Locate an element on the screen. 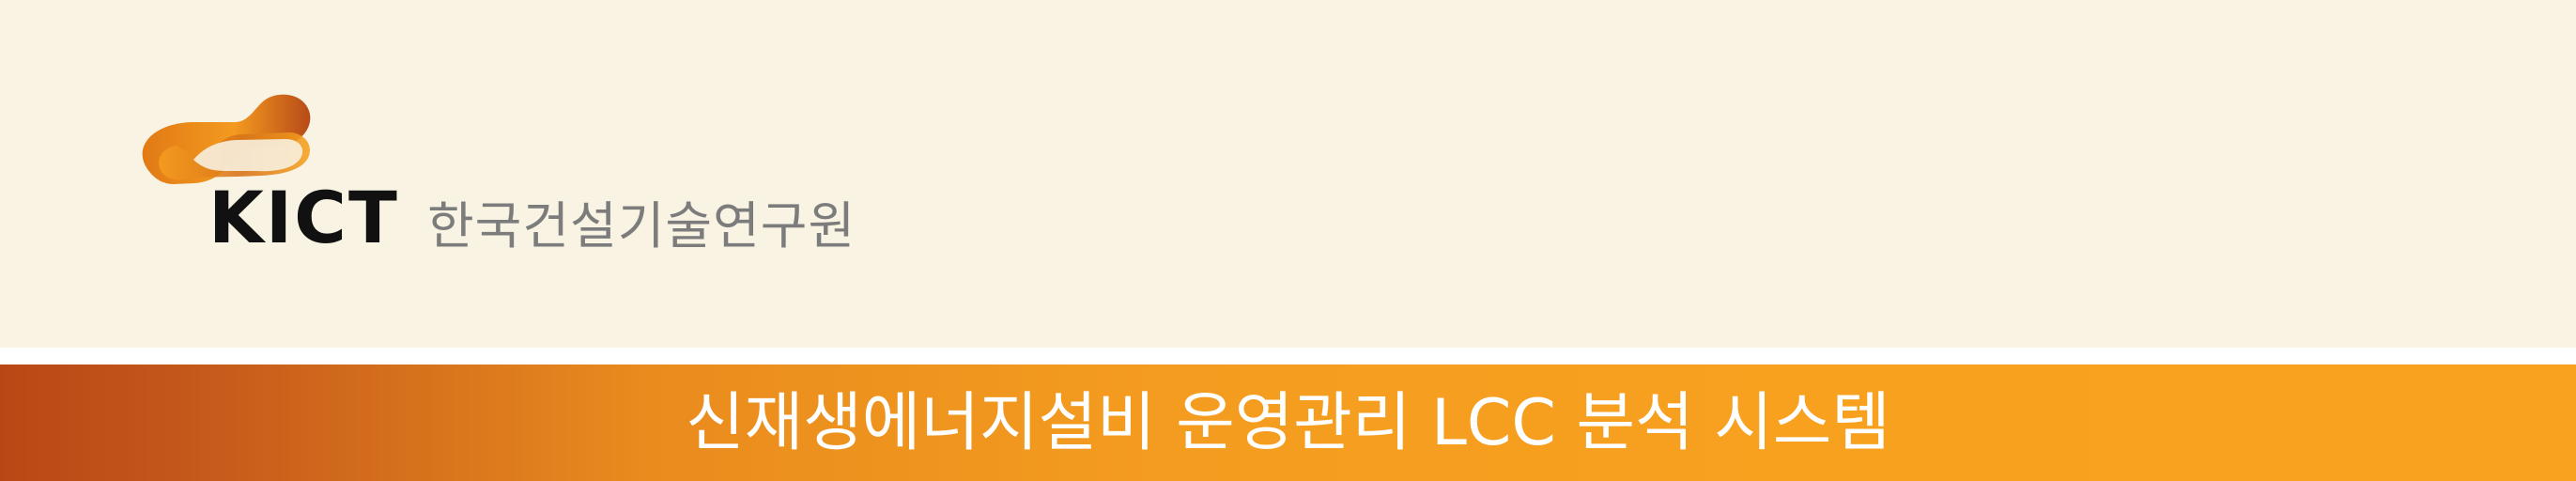 The width and height of the screenshot is (2576, 481). system-title: 신재생에너지설비 운영관리 LCC 분석 시스템 is located at coordinates (1288, 423).